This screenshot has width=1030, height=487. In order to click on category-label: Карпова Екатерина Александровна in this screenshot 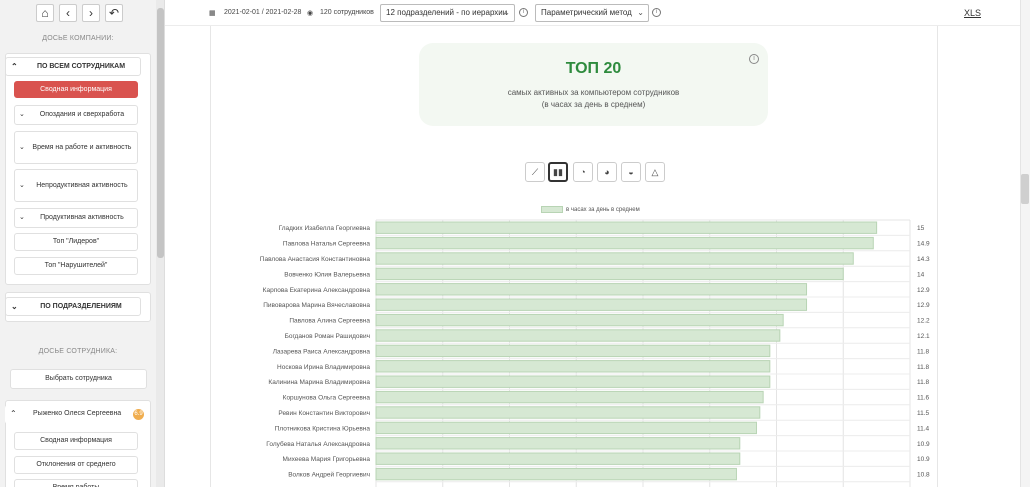, I will do `click(317, 290)`.